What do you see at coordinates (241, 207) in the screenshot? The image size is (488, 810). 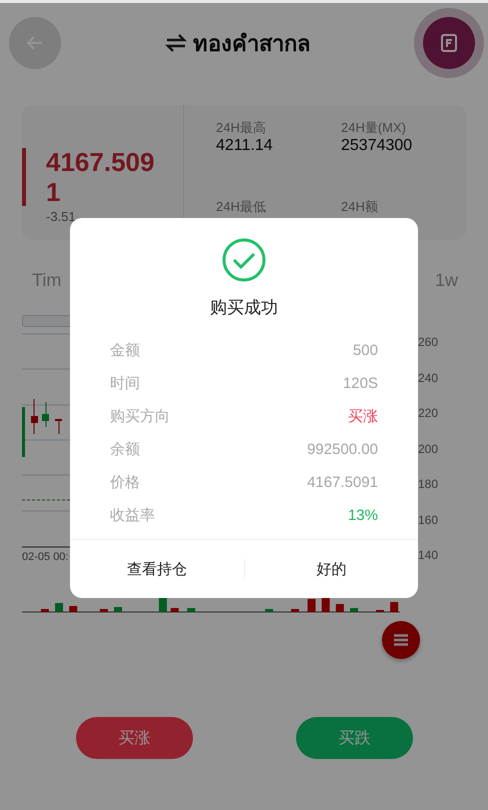 I see `stat-label: 24H最低` at bounding box center [241, 207].